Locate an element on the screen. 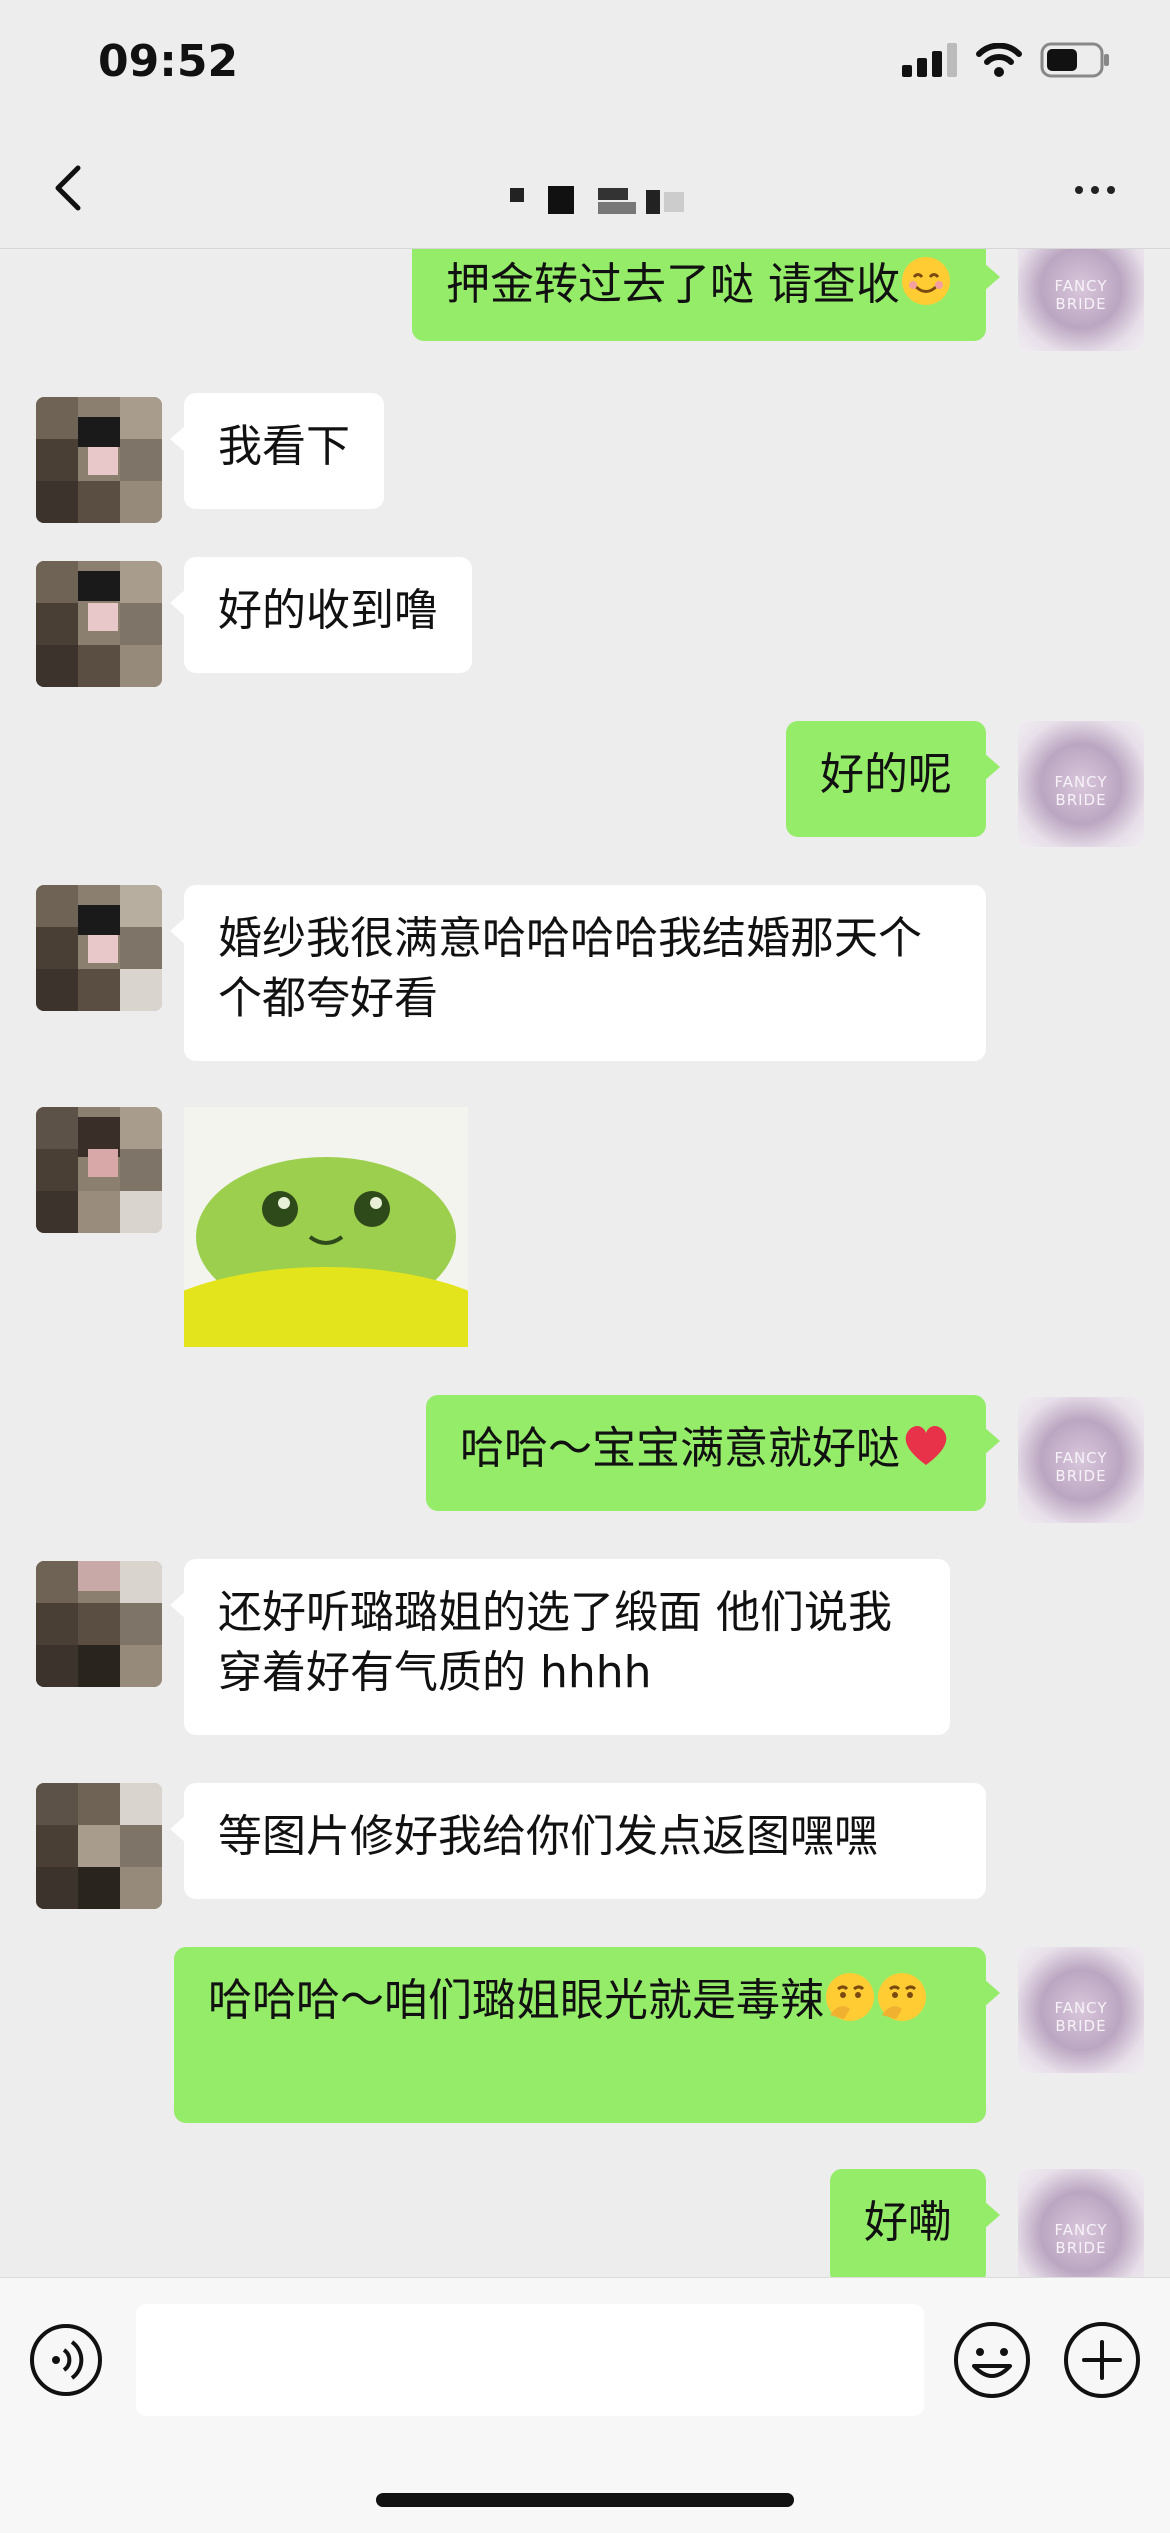 The height and width of the screenshot is (2533, 1170). message-text: 好嘞 is located at coordinates (908, 2222).